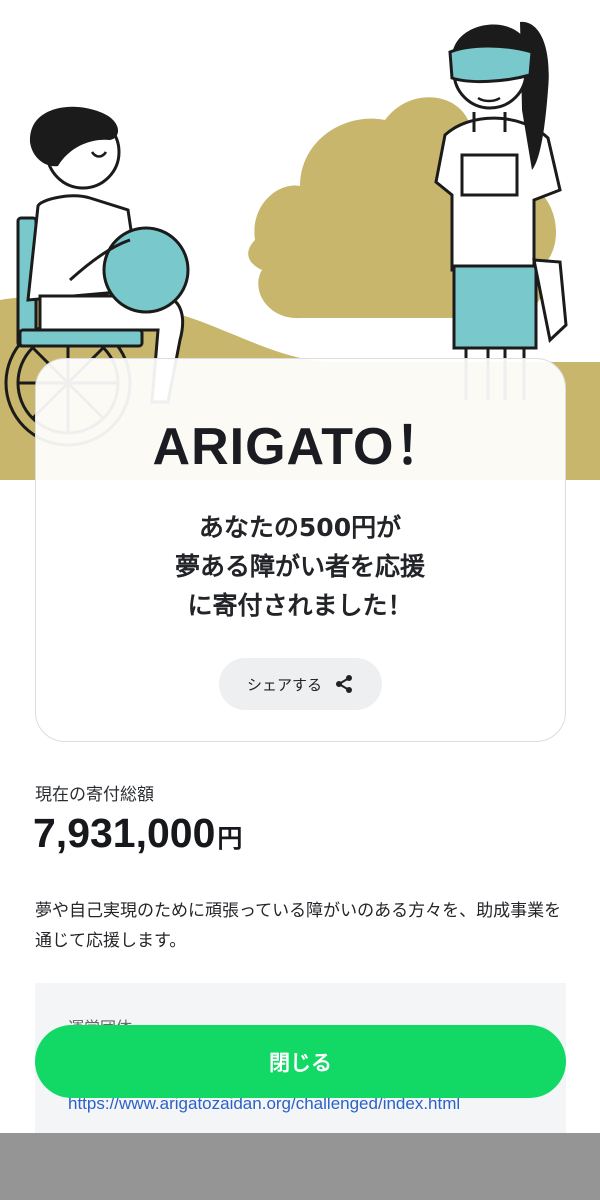  What do you see at coordinates (300, 527) in the screenshot?
I see `donation-message-line1: あなたの500円が` at bounding box center [300, 527].